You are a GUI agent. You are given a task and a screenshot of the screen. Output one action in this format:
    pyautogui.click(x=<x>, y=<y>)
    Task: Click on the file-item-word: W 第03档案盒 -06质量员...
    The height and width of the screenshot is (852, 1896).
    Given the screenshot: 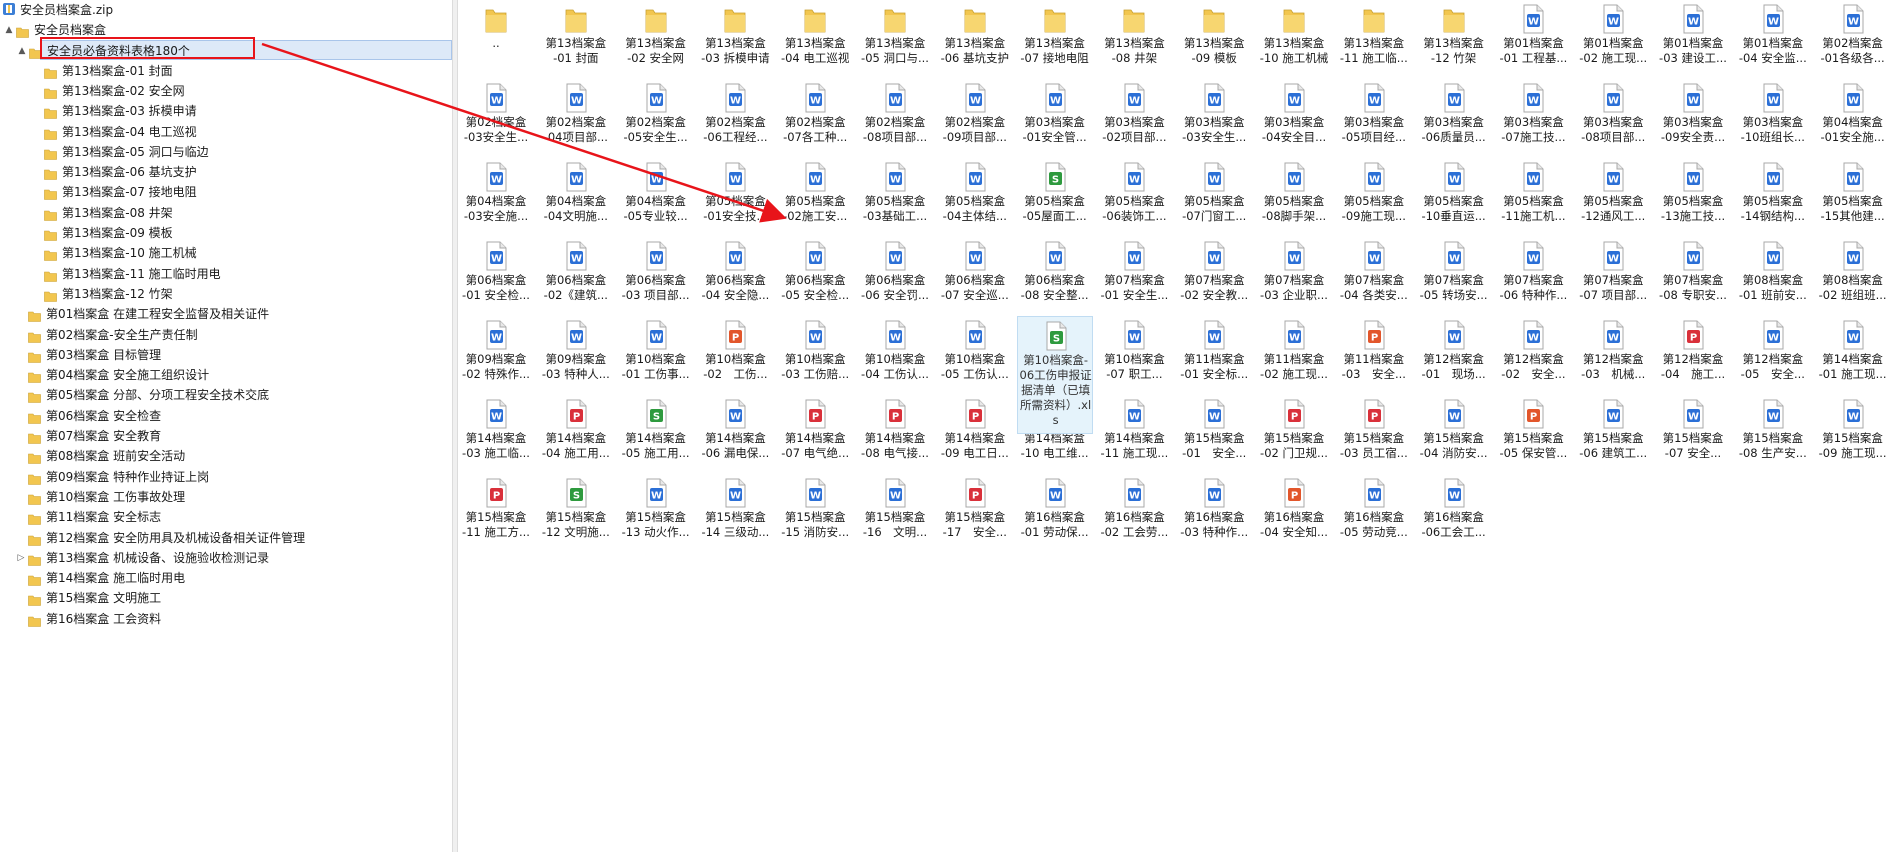 What is the action you would take?
    pyautogui.click(x=1454, y=116)
    